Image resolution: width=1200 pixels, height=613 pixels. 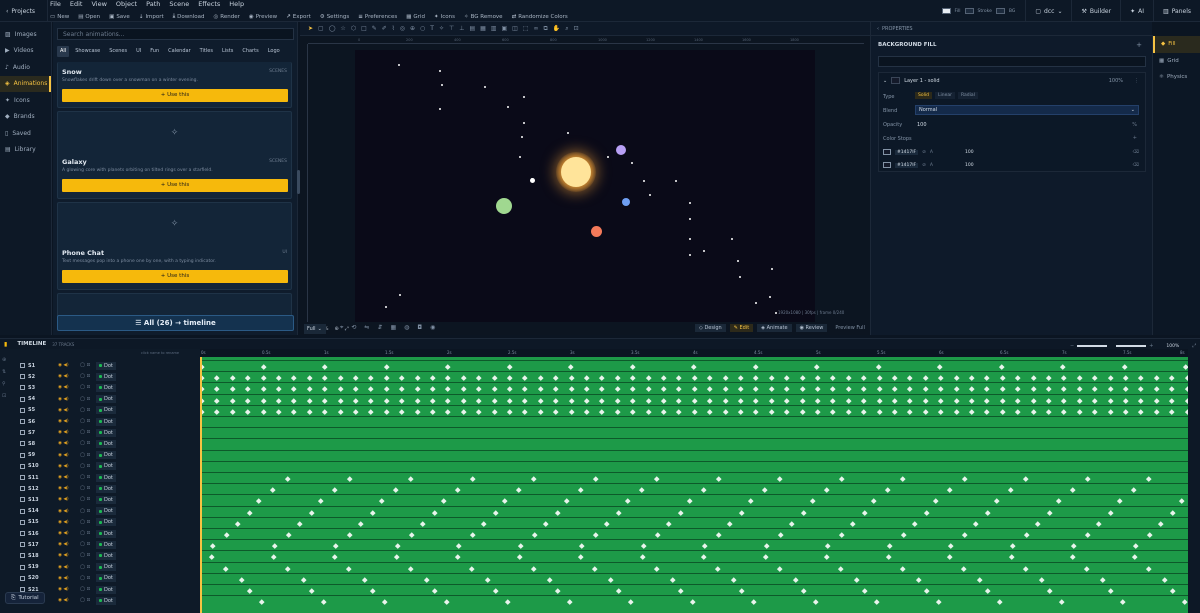 I want to click on mode-edit: ✎ Edit, so click(x=741, y=328).